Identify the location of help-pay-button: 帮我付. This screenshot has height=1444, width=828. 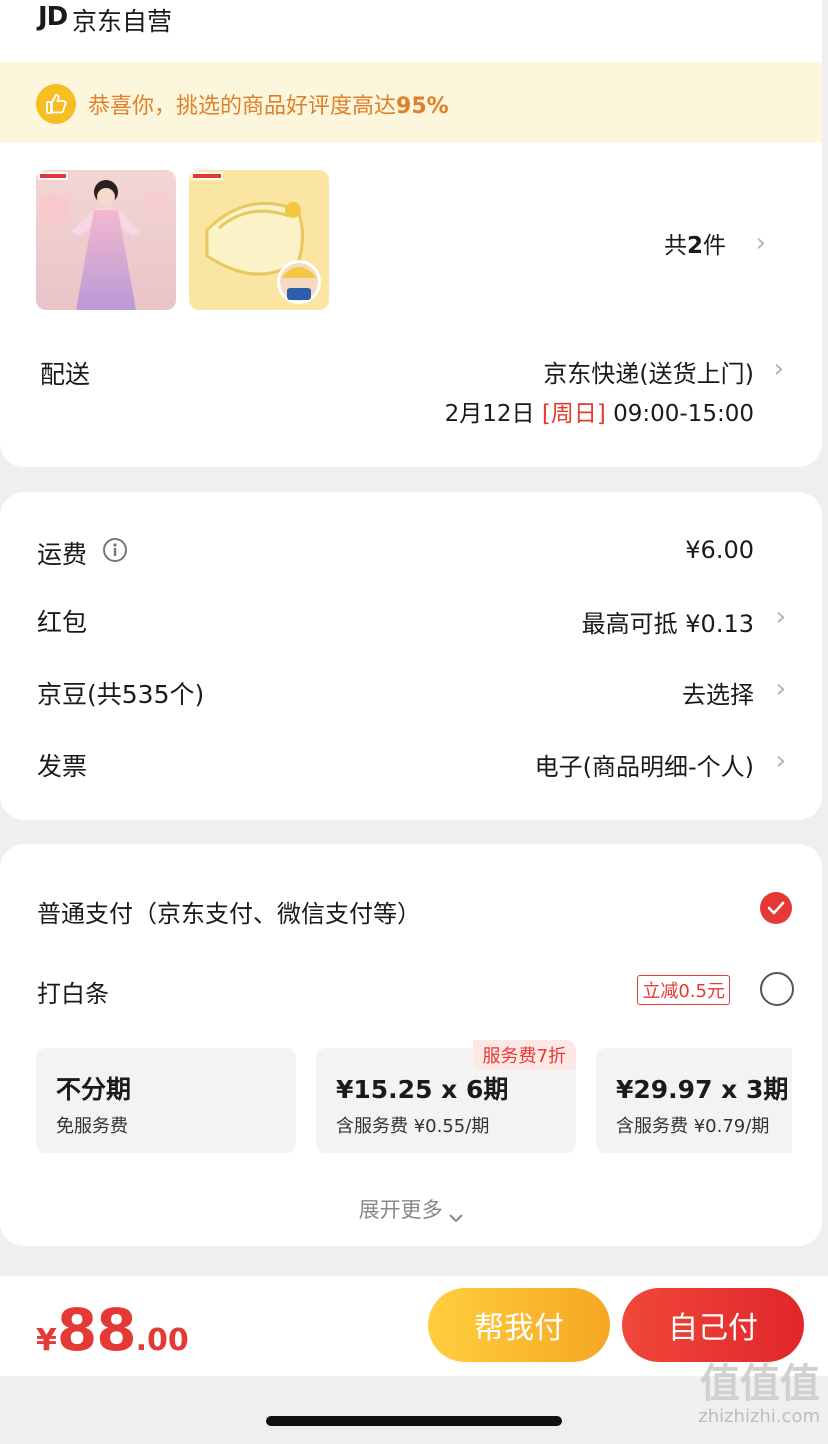
(519, 1325).